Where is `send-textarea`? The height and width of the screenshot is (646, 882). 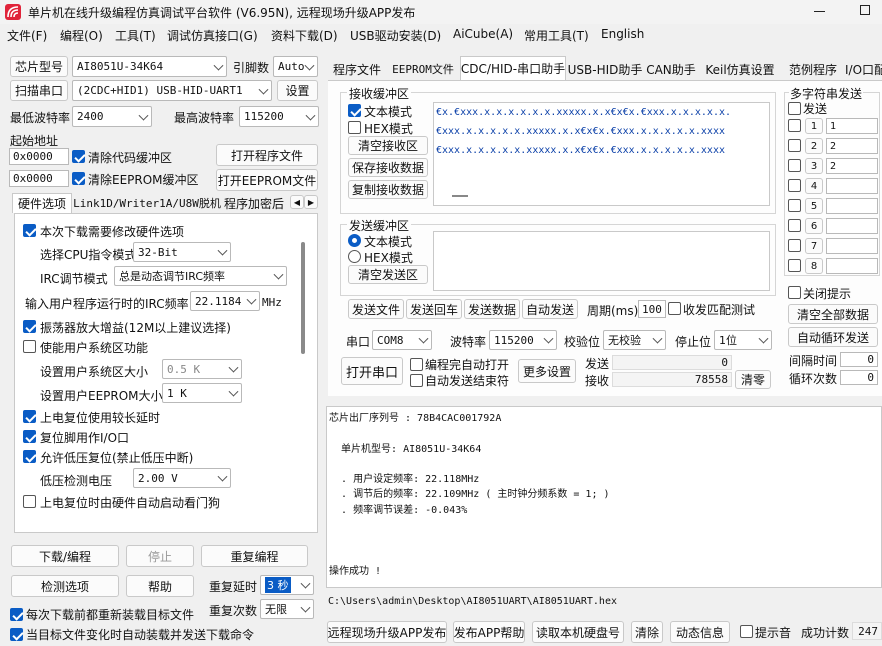 send-textarea is located at coordinates (601, 261).